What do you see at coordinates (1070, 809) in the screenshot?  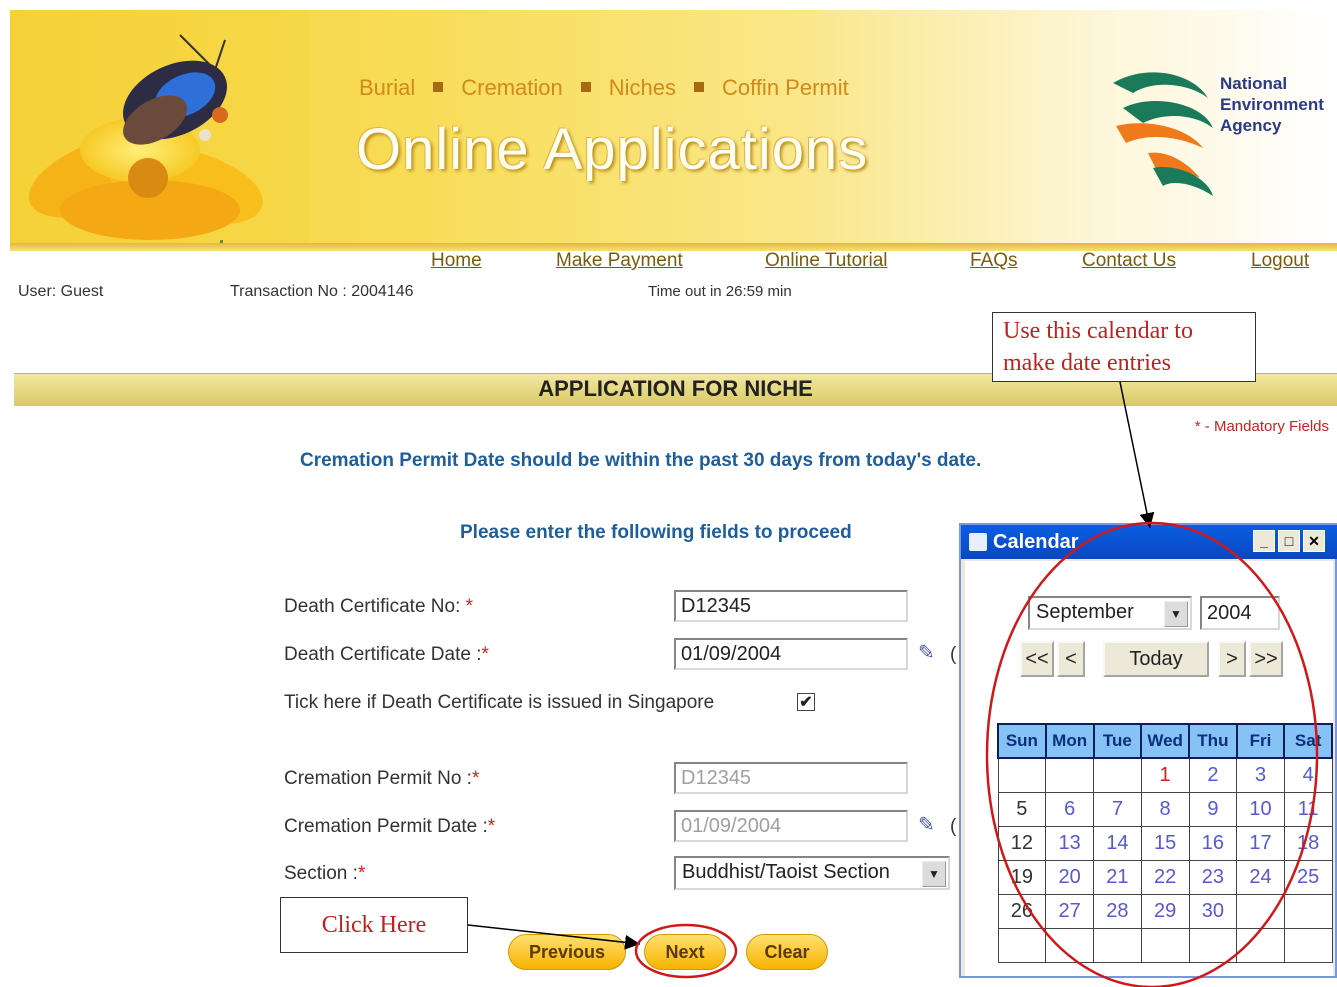 I see `calendar-day: 6` at bounding box center [1070, 809].